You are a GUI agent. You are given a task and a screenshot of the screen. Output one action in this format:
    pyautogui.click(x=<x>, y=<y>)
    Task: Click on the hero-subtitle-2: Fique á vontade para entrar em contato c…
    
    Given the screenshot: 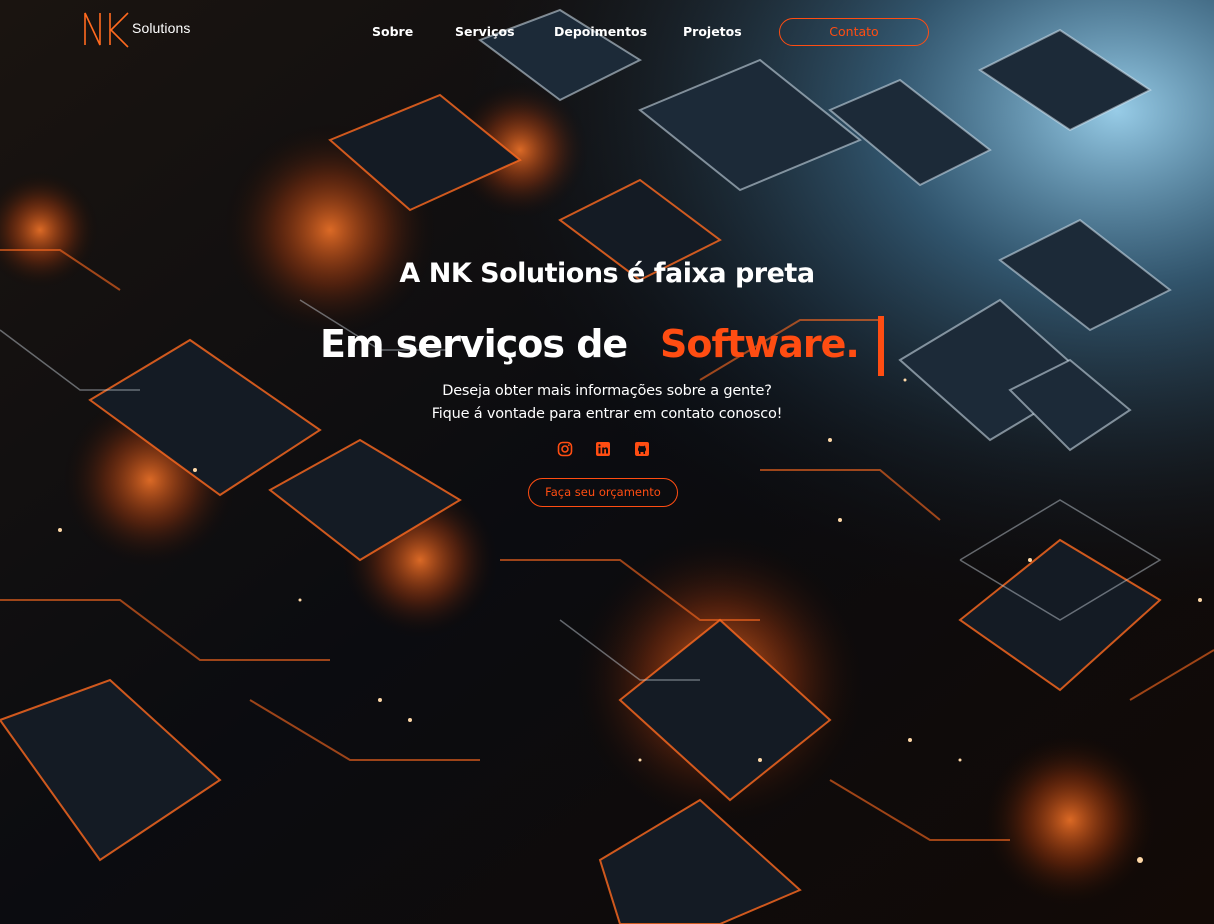 What is the action you would take?
    pyautogui.click(x=607, y=414)
    